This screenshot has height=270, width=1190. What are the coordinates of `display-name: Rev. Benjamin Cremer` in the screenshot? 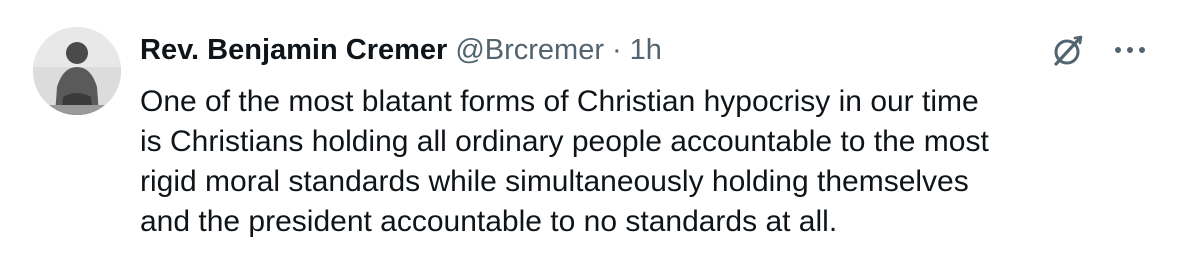 It's located at (293, 50).